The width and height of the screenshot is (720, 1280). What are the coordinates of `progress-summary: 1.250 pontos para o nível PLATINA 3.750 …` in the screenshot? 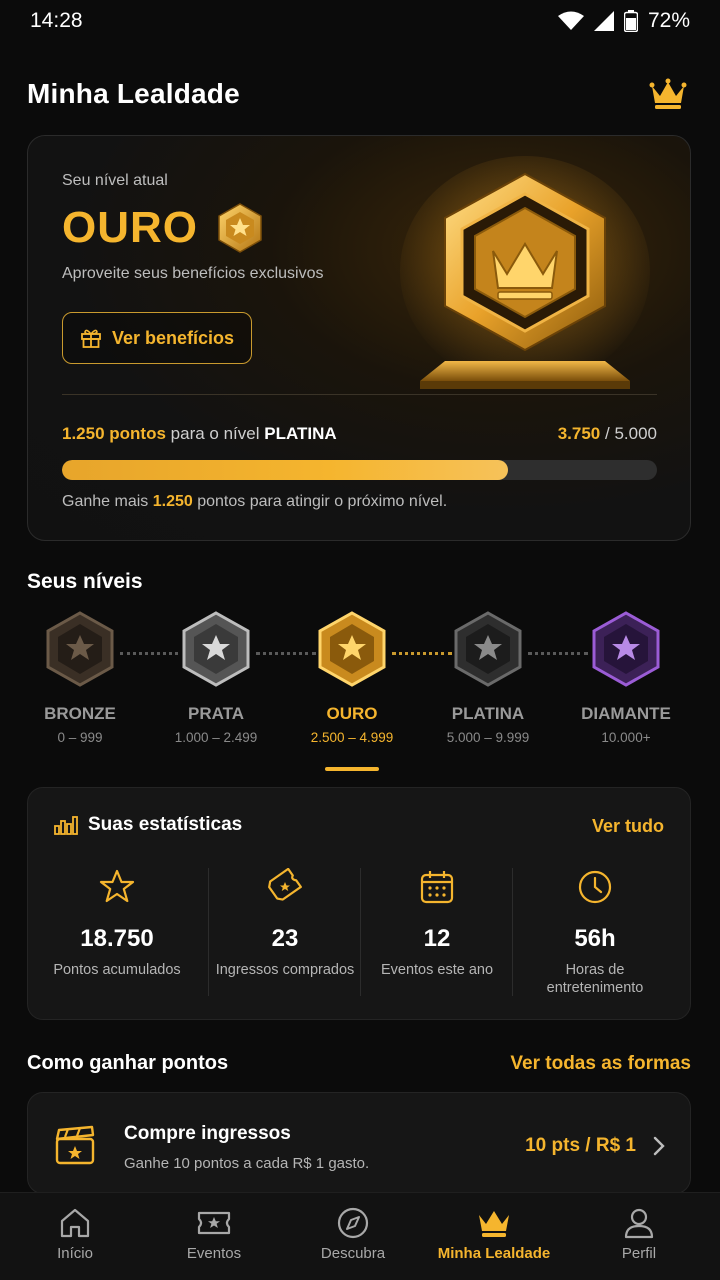 It's located at (359, 434).